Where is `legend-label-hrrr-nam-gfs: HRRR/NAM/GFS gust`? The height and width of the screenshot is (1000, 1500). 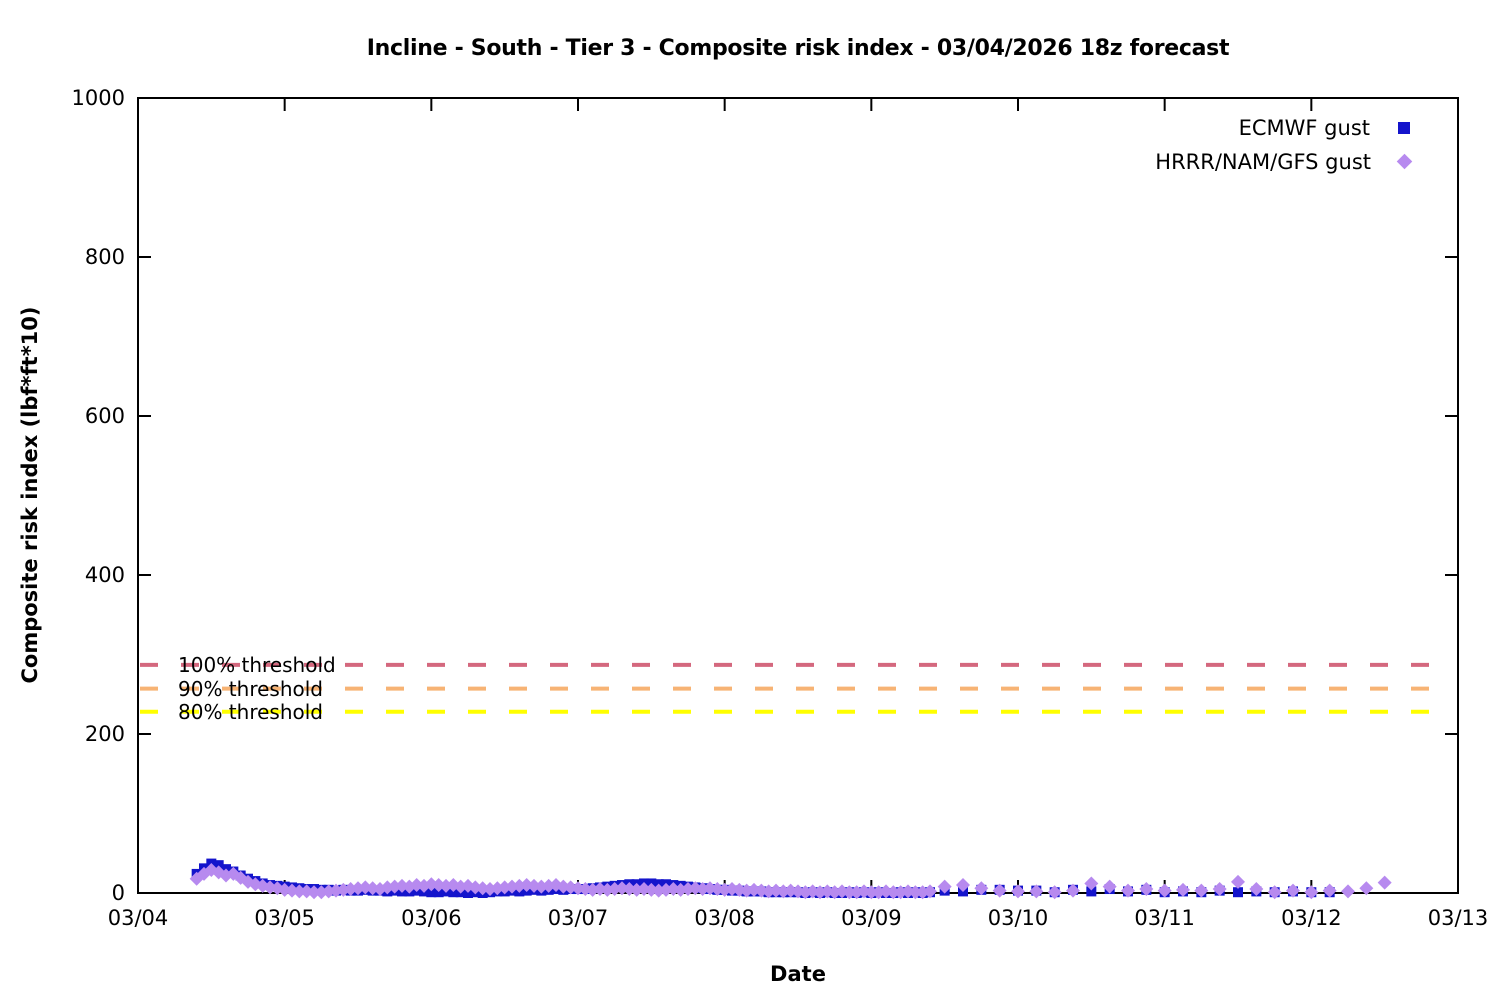 legend-label-hrrr-nam-gfs: HRRR/NAM/GFS gust is located at coordinates (1263, 161).